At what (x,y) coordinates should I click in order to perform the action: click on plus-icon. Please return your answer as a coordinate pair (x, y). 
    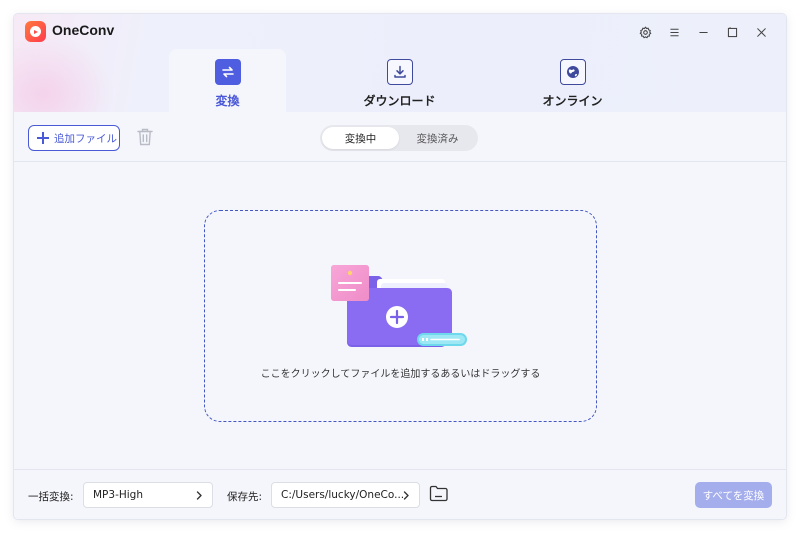
    Looking at the image, I should click on (43, 138).